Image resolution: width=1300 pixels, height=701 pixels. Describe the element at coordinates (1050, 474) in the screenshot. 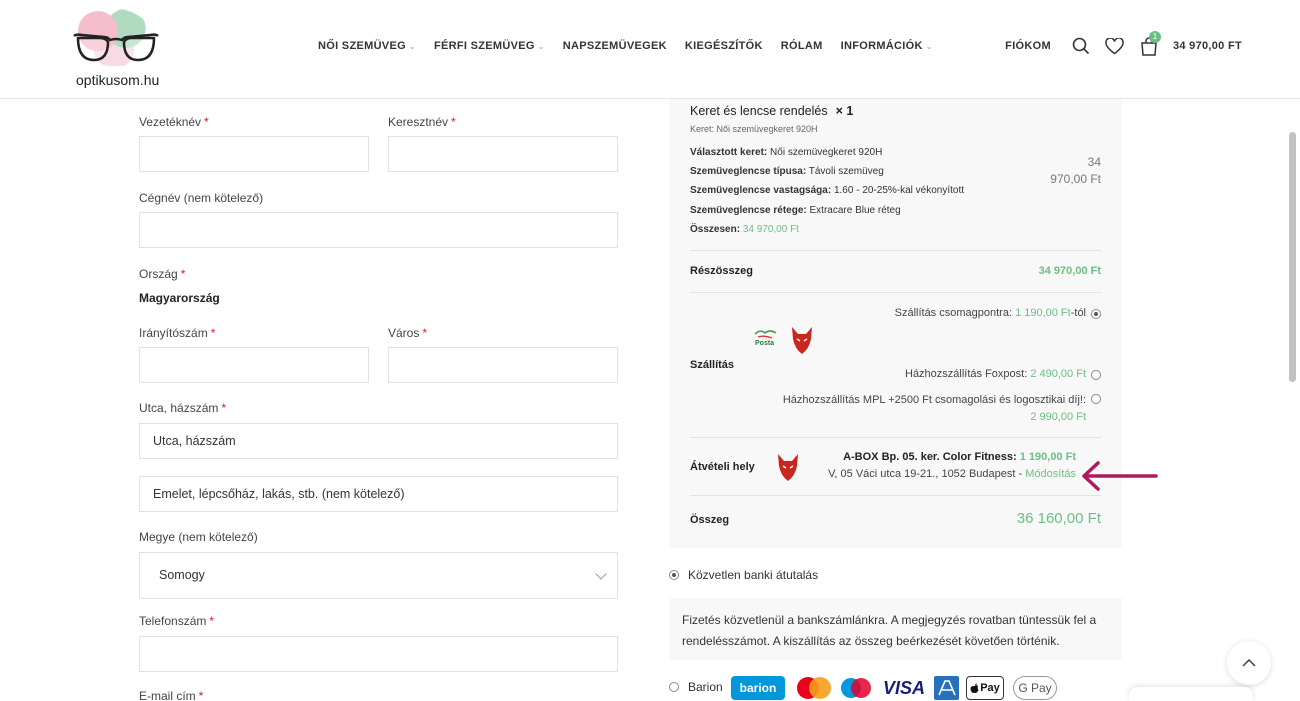

I see `pickup-modify-link: Módosítás` at that location.